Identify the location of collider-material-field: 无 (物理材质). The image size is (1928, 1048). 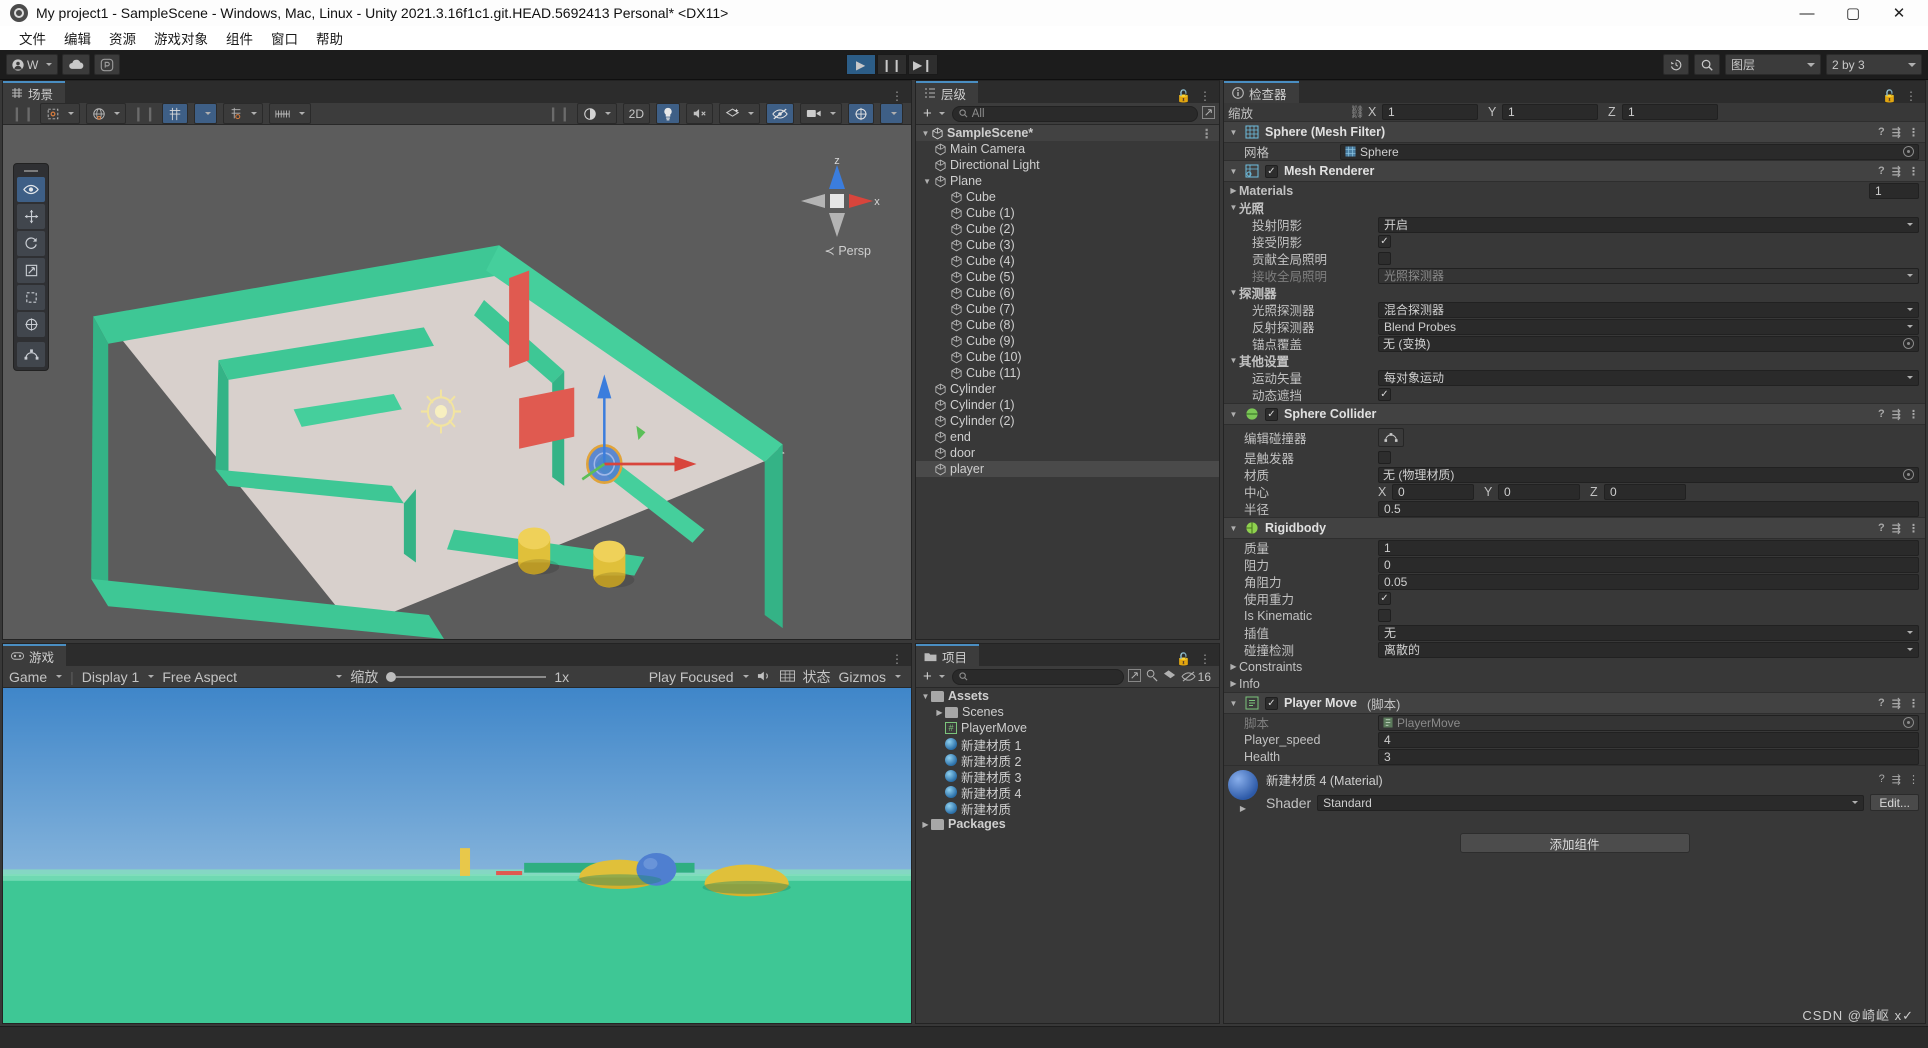
(1648, 474).